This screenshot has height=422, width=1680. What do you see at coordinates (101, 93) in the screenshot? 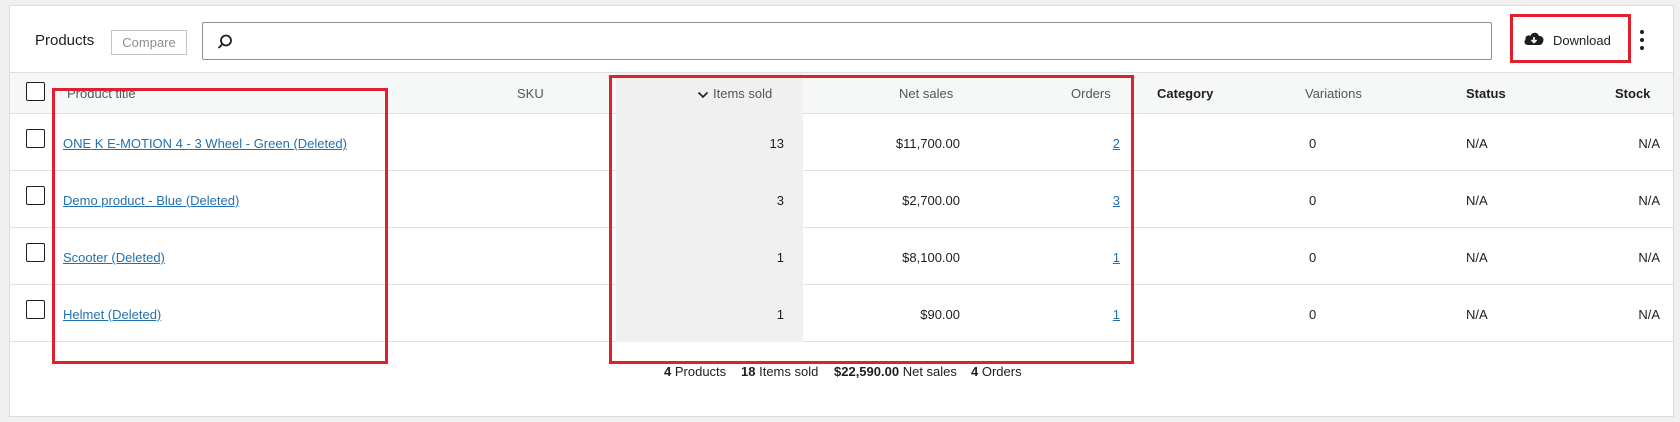
I see `col-header-product-title: Product title` at bounding box center [101, 93].